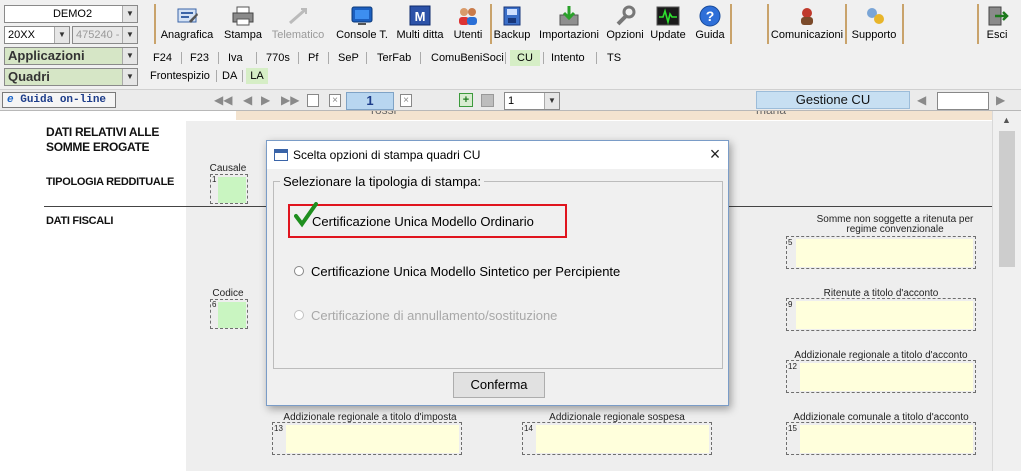 This screenshot has width=1021, height=471. Describe the element at coordinates (710, 35) in the screenshot. I see `guida-label: Guida` at that location.